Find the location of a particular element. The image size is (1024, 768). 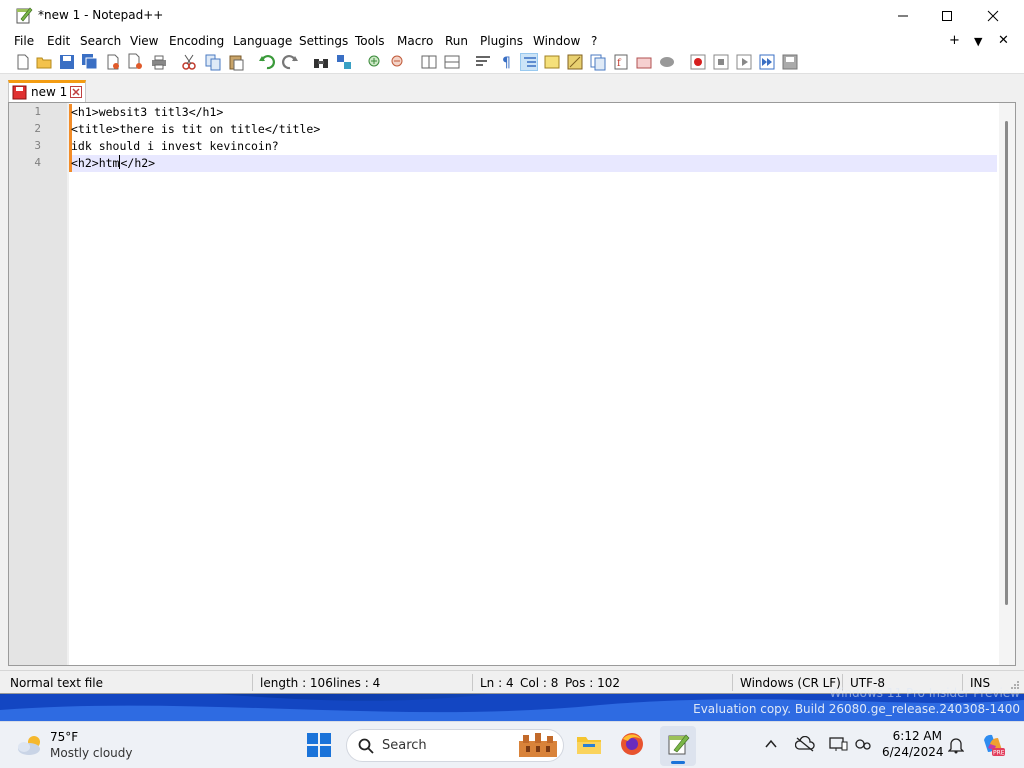

close-file-button is located at coordinates (113, 62).